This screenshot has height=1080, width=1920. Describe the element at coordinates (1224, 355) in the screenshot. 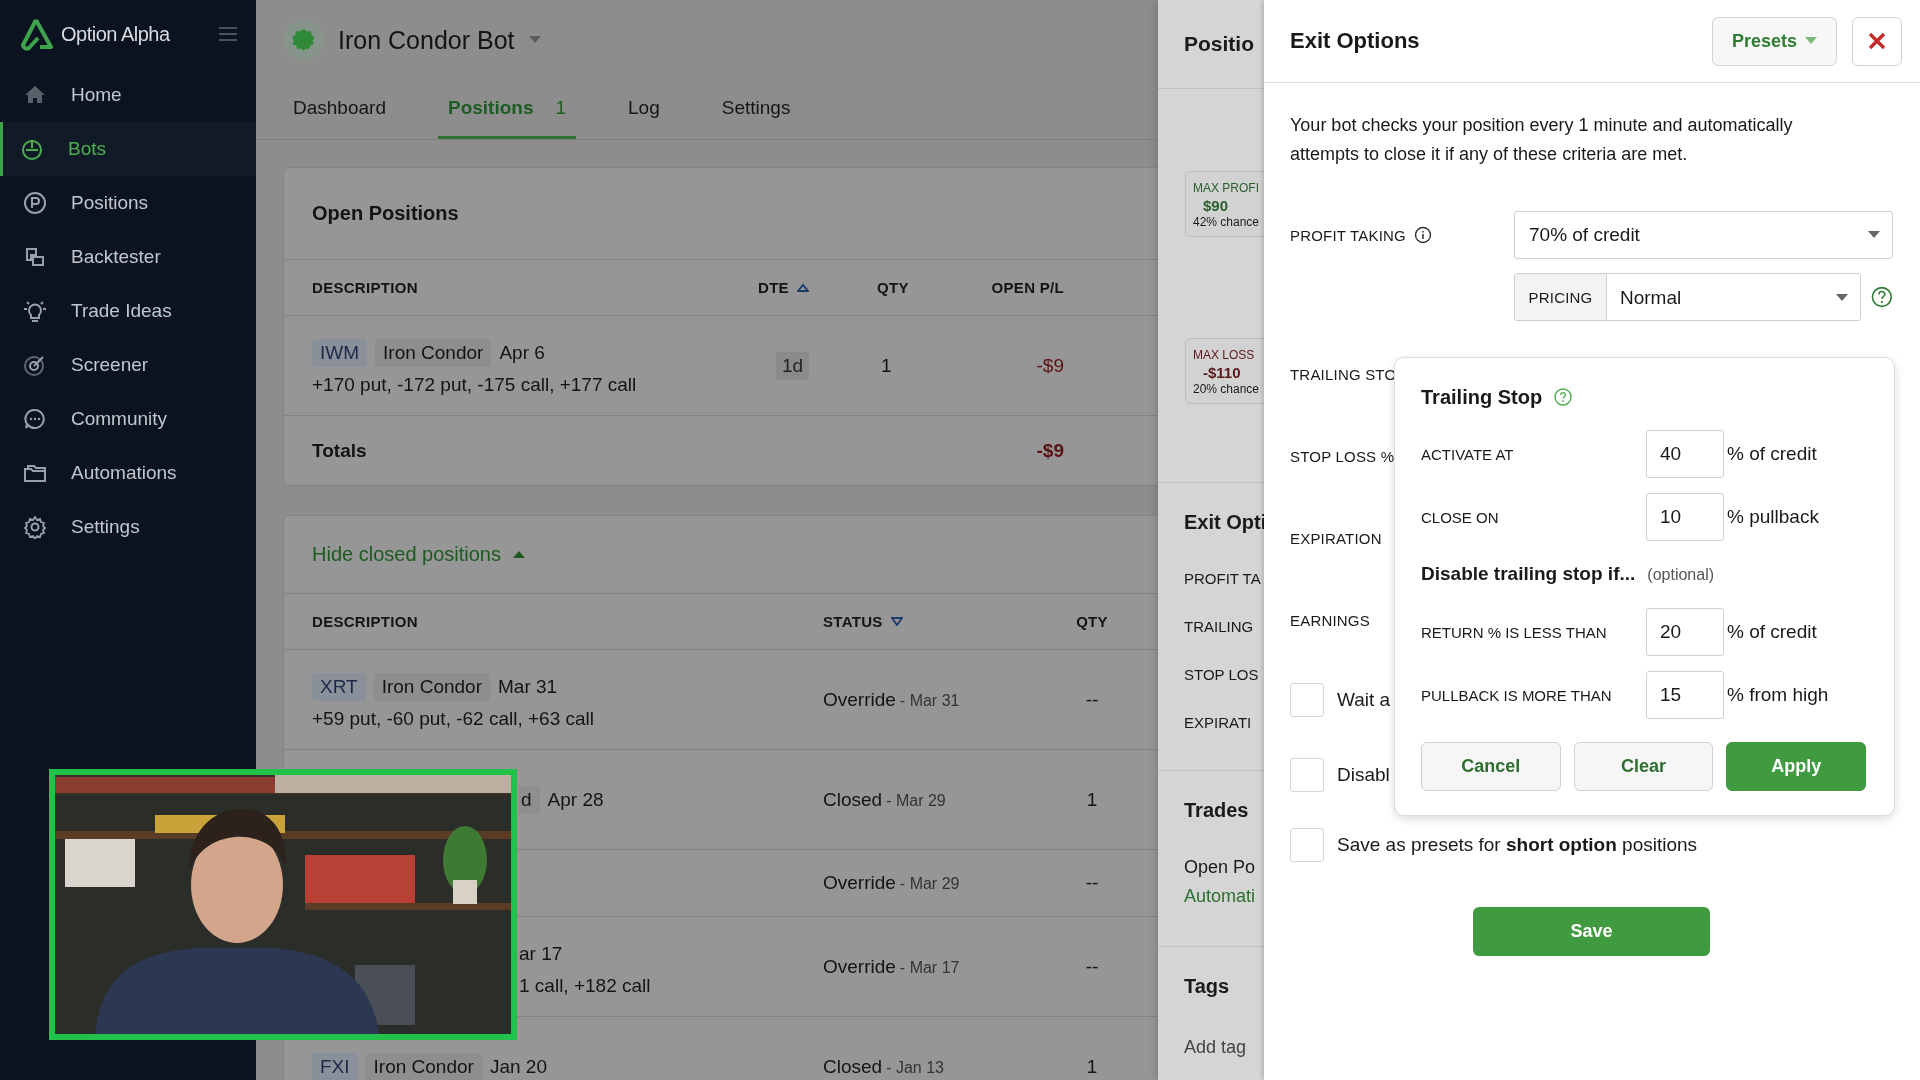

I see `stat-label: MAX LOSS` at that location.